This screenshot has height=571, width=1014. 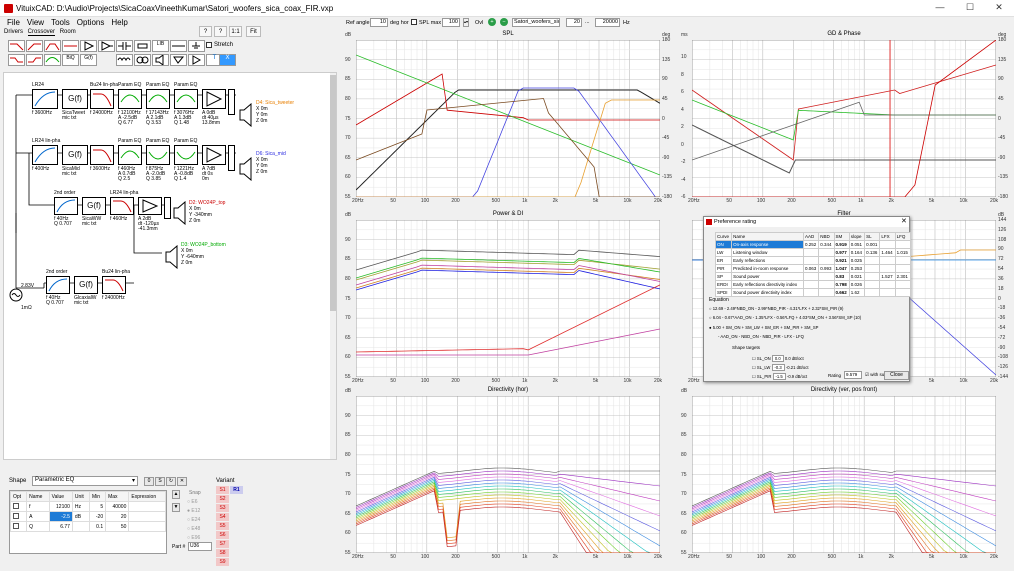 What do you see at coordinates (106, 46) in the screenshot?
I see `invert-icon` at bounding box center [106, 46].